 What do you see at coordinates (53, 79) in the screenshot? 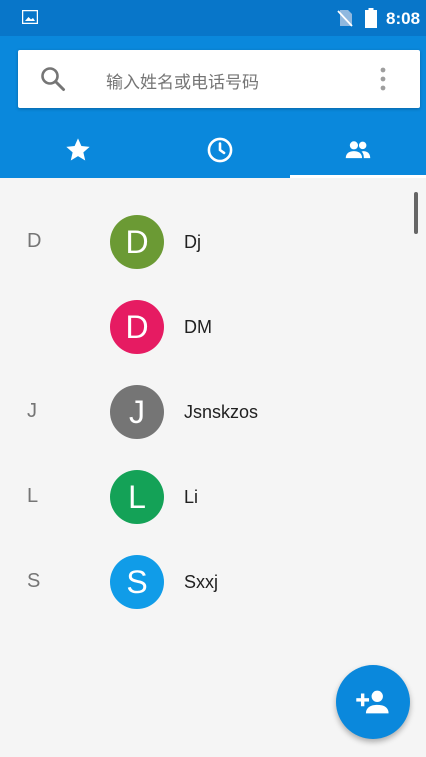
I see `search-icon` at bounding box center [53, 79].